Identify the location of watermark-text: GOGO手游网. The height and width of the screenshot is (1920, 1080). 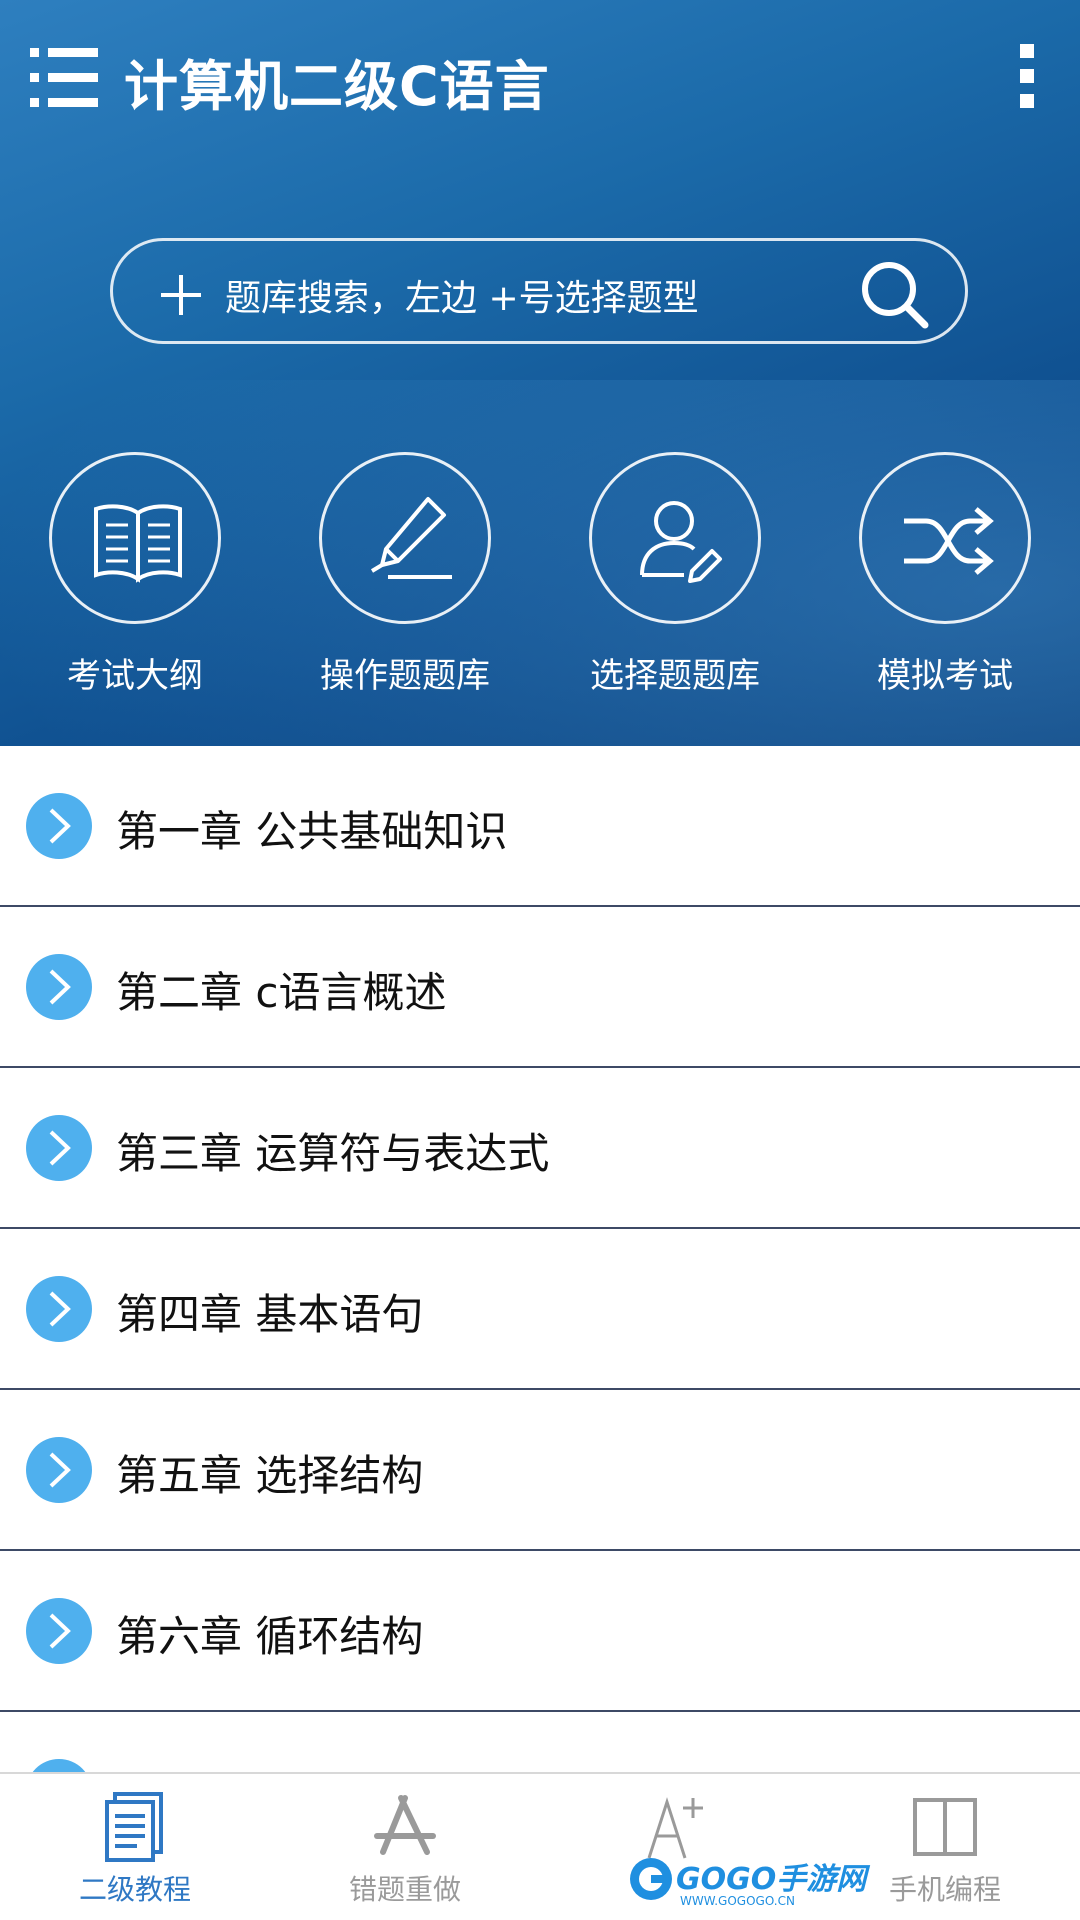
(771, 1879).